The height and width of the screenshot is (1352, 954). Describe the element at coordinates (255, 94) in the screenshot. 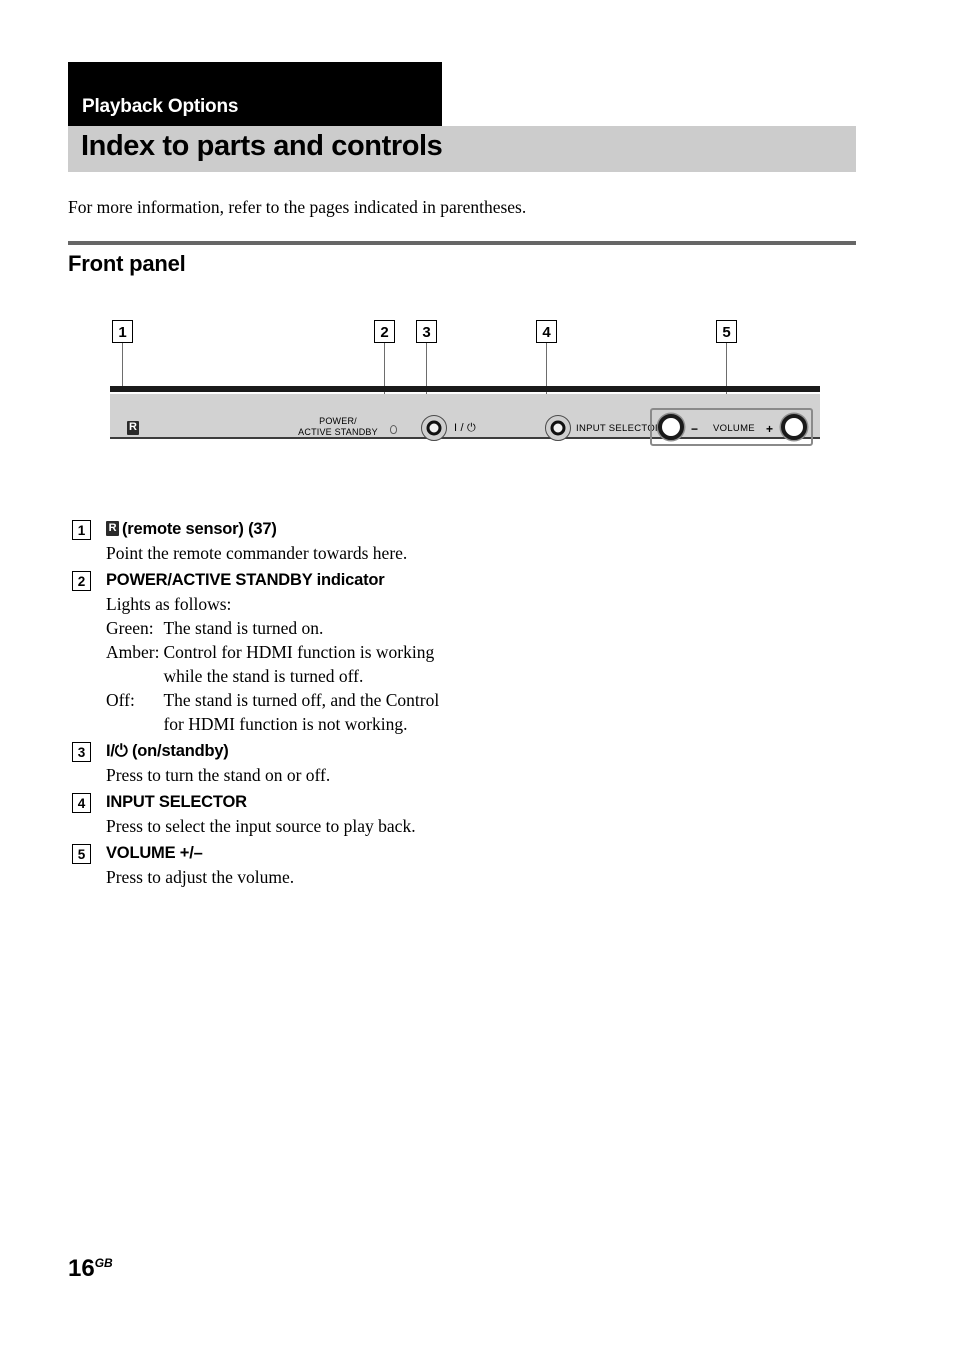

I see `chapter-bar: Playback Options` at that location.